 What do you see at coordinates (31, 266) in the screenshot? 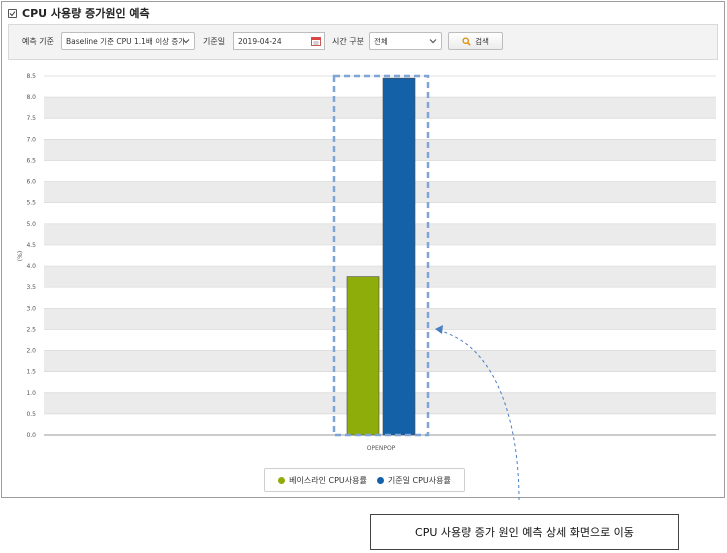
I see `y-tick-label: 4.0` at bounding box center [31, 266].